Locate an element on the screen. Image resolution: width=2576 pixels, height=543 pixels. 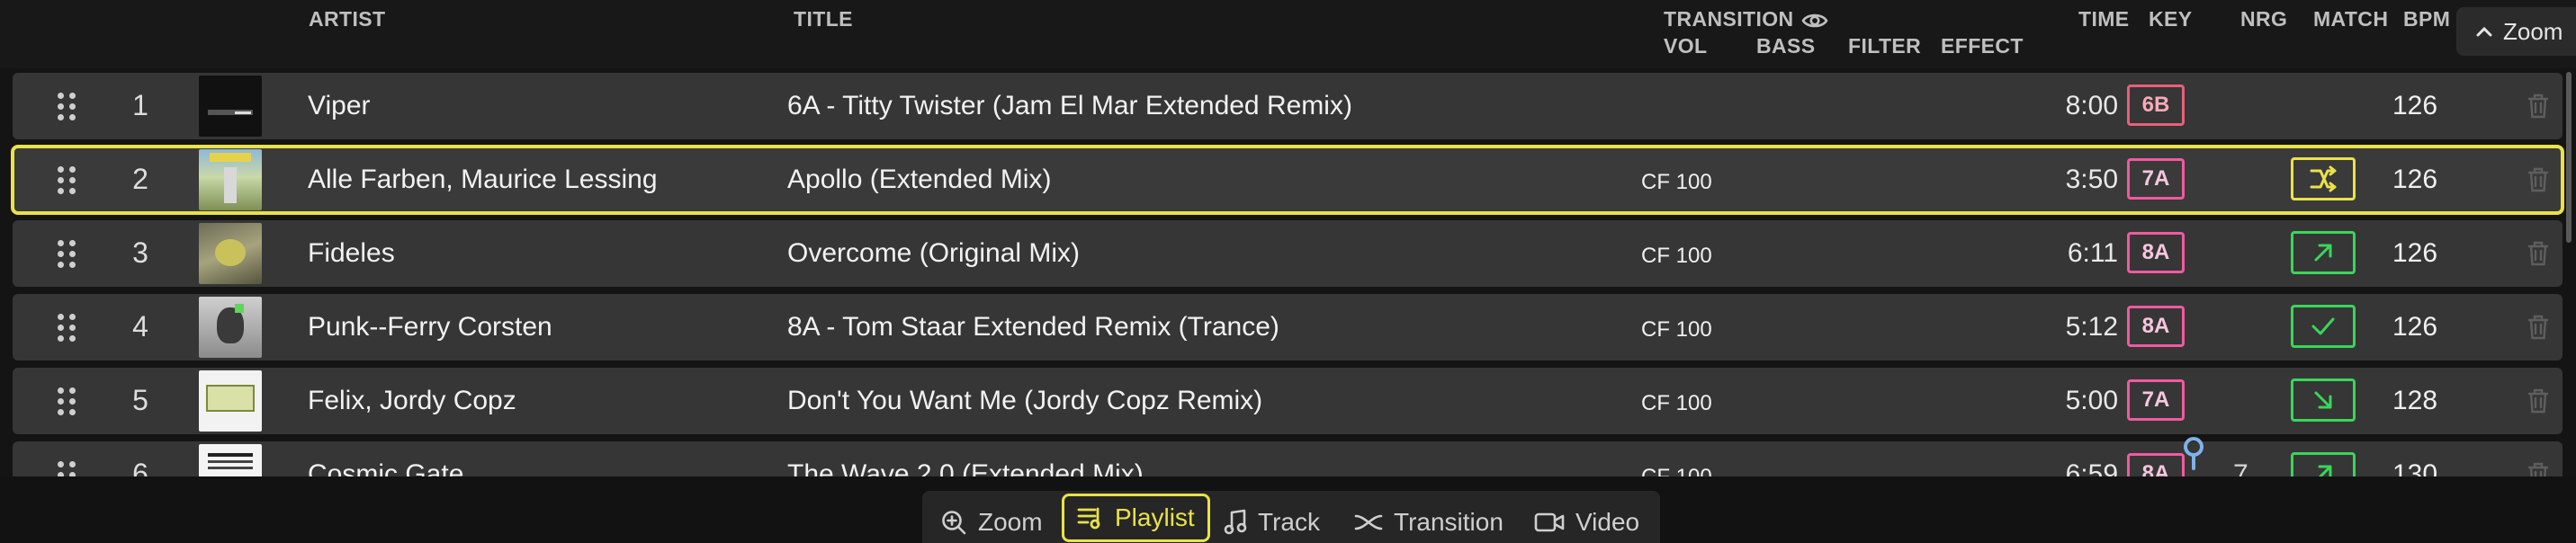
check-icon is located at coordinates (2324, 326).